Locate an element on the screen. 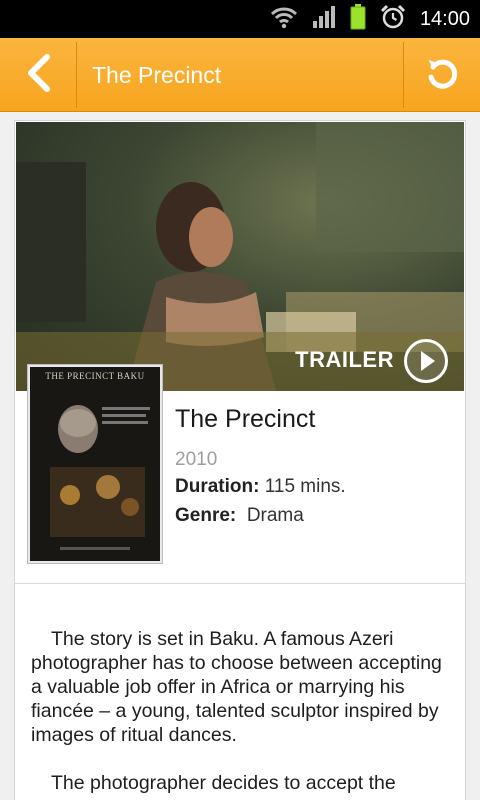 The image size is (480, 800). poster-title: THE PRECINCT BAKU is located at coordinates (95, 376).